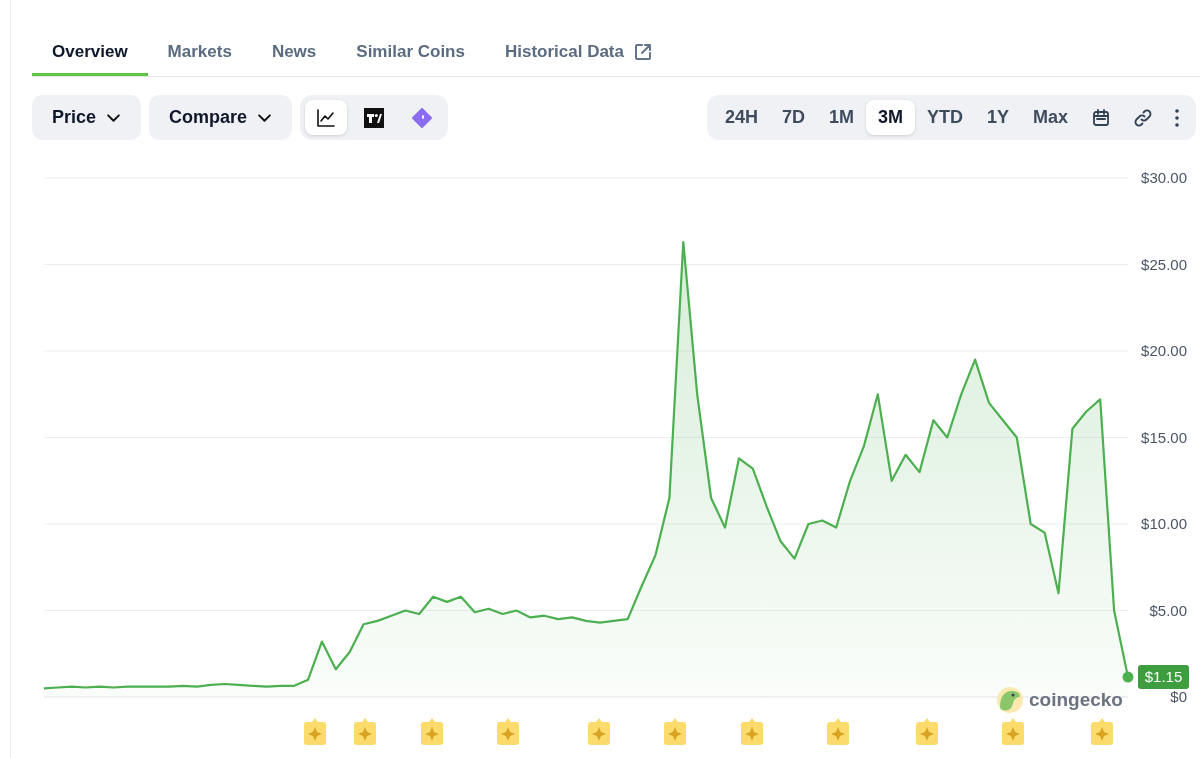 The height and width of the screenshot is (758, 1200). What do you see at coordinates (374, 117) in the screenshot?
I see `tradingview-logo-icon` at bounding box center [374, 117].